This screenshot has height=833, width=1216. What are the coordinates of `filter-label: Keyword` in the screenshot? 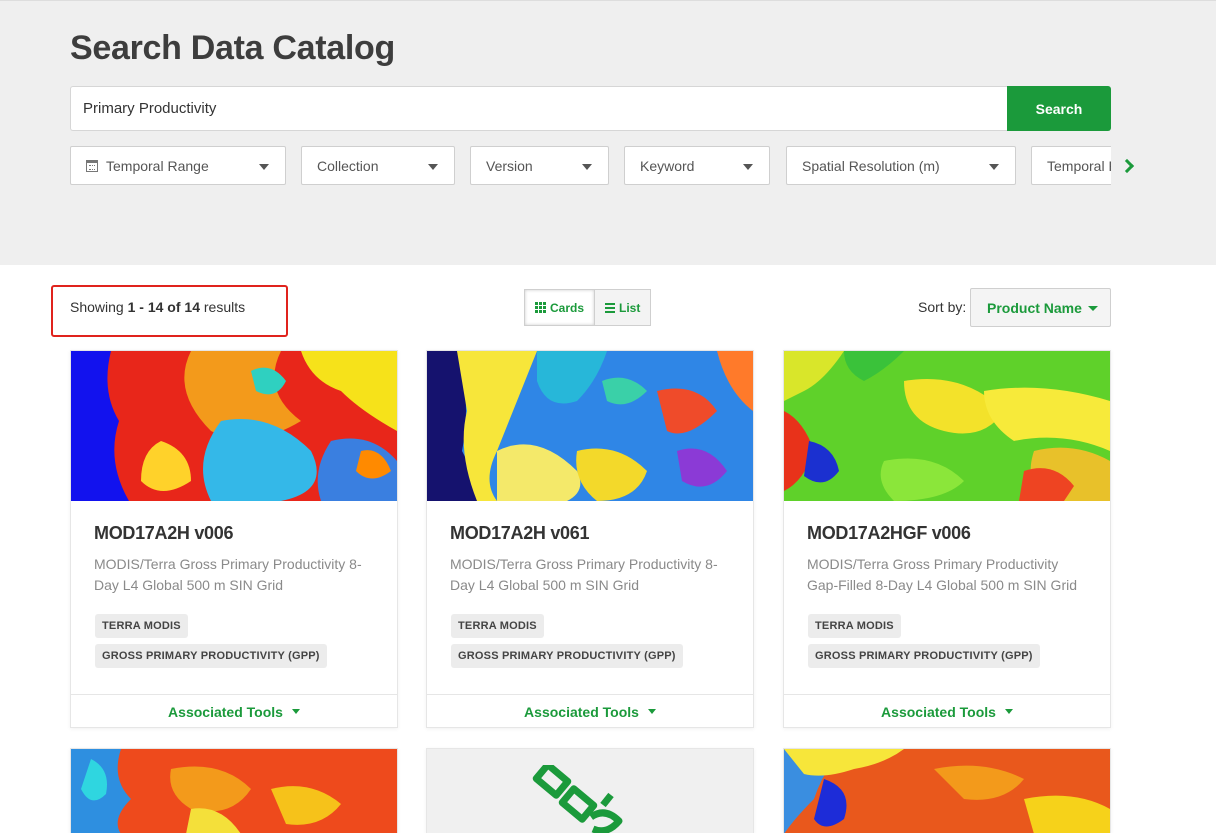 It's located at (667, 165).